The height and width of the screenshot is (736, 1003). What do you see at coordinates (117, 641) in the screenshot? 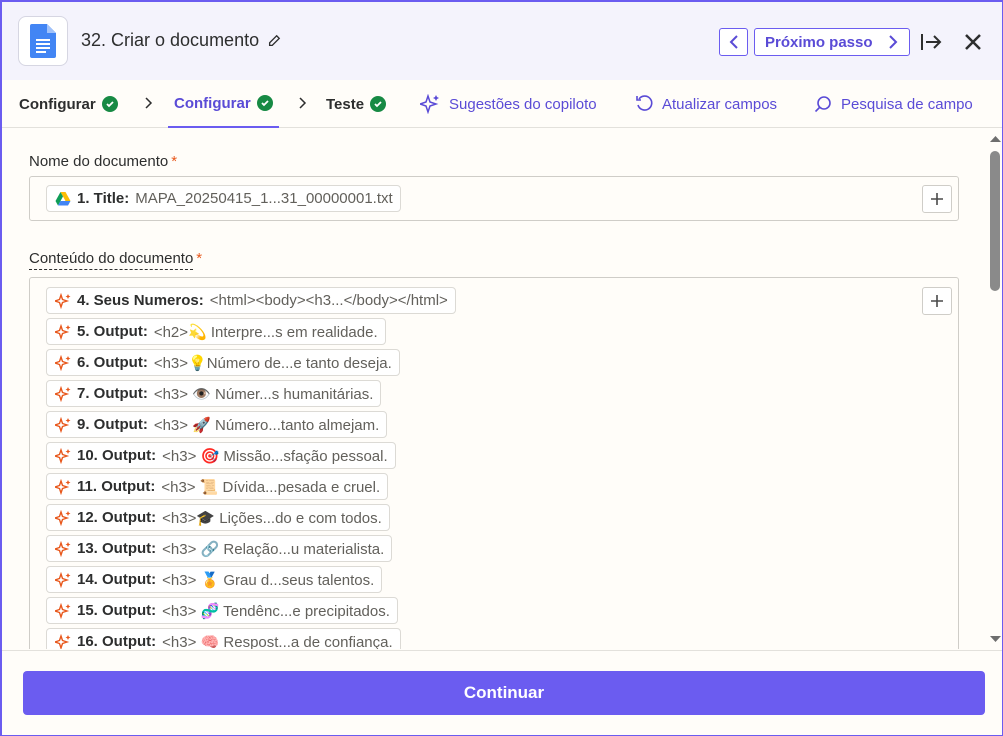
I see `pill-step-label: 16. Output:` at bounding box center [117, 641].